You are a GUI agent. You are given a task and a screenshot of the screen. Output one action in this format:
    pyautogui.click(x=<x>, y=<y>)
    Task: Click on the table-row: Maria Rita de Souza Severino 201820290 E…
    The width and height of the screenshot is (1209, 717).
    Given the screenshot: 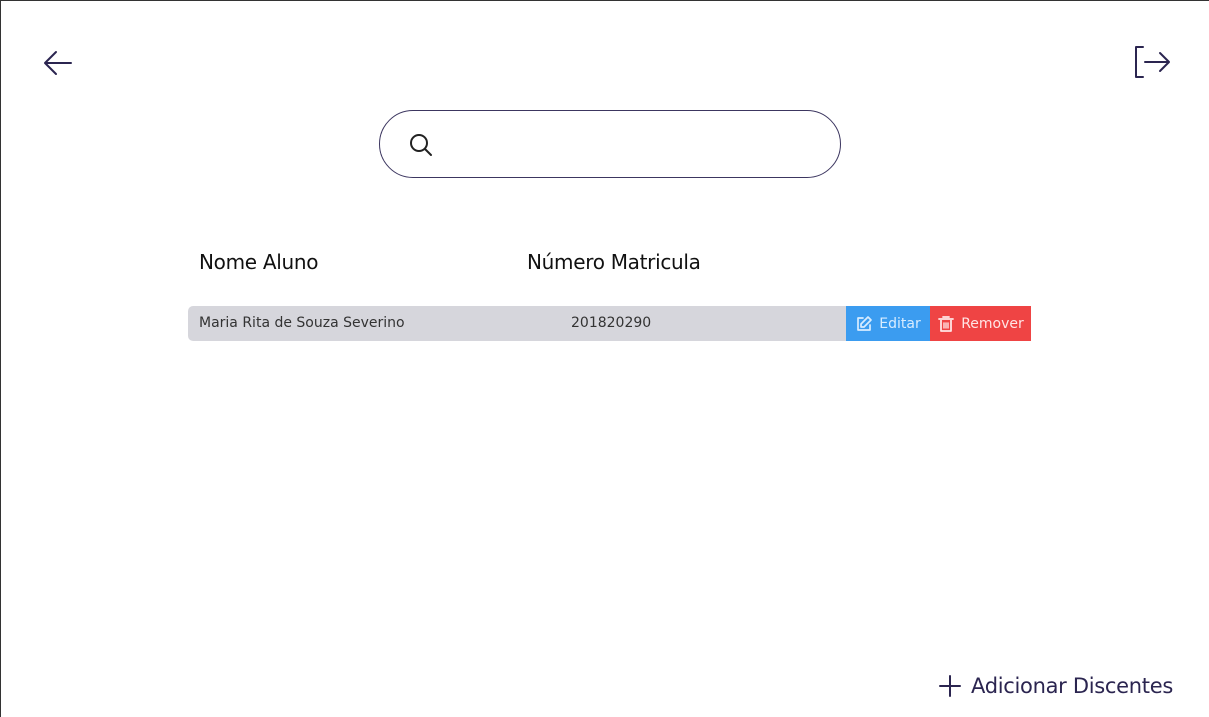 What is the action you would take?
    pyautogui.click(x=609, y=323)
    